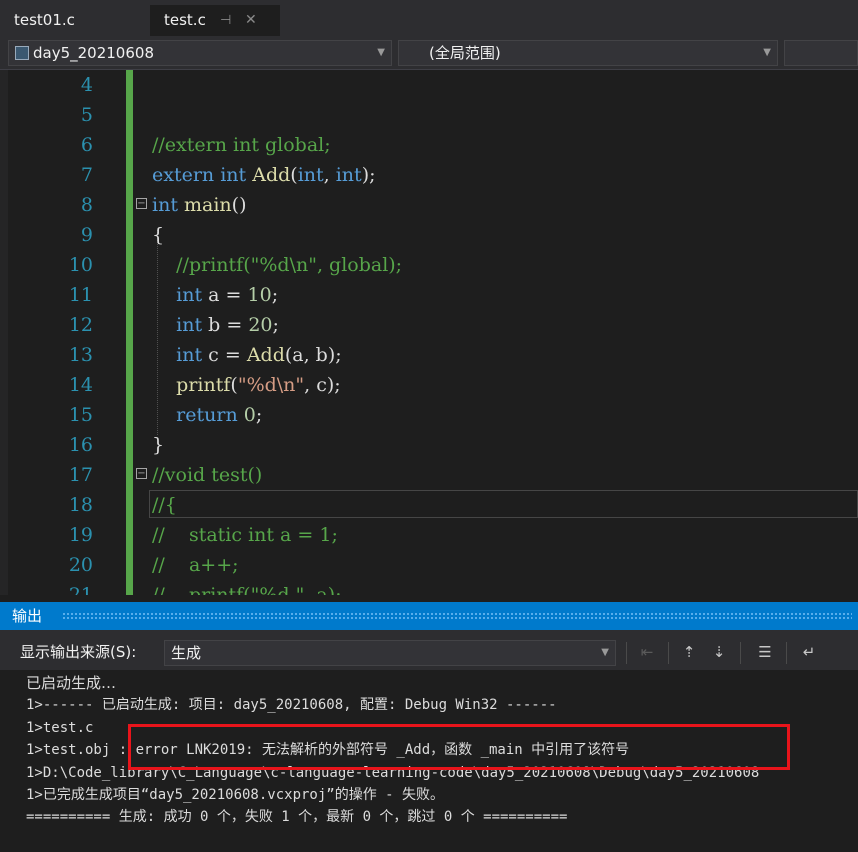 The image size is (858, 852). I want to click on code-line: 15 return 0;, so click(429, 415).